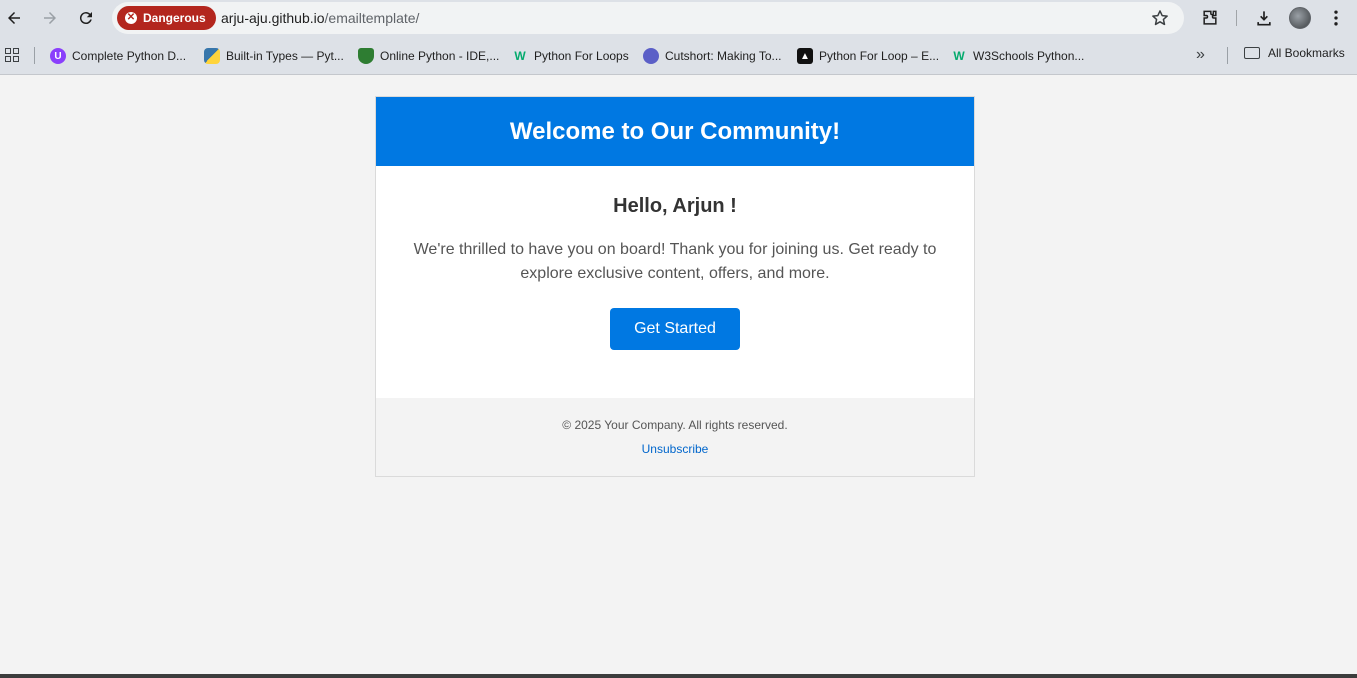  Describe the element at coordinates (1200, 55) in the screenshot. I see `more-bookmarks-chevron-icon: »` at that location.